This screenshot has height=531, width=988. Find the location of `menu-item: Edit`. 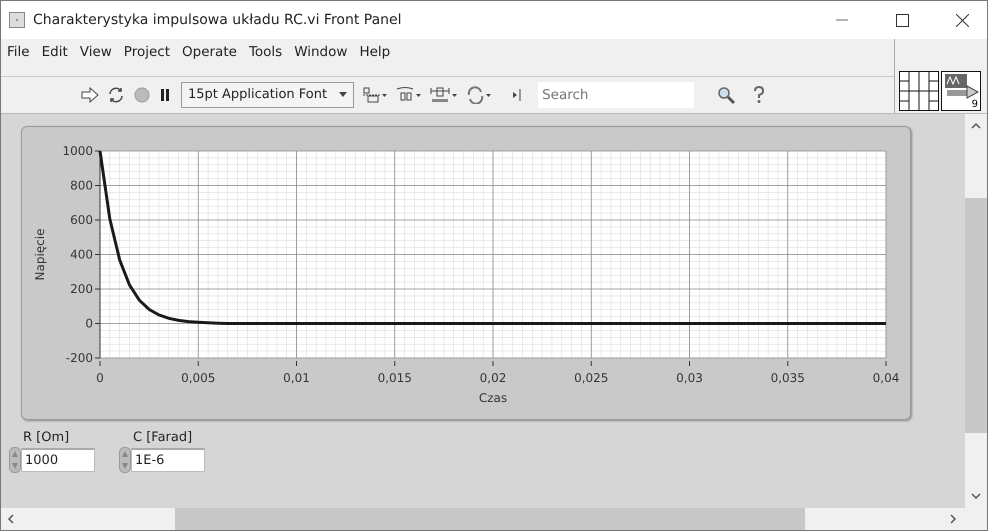

menu-item: Edit is located at coordinates (55, 52).